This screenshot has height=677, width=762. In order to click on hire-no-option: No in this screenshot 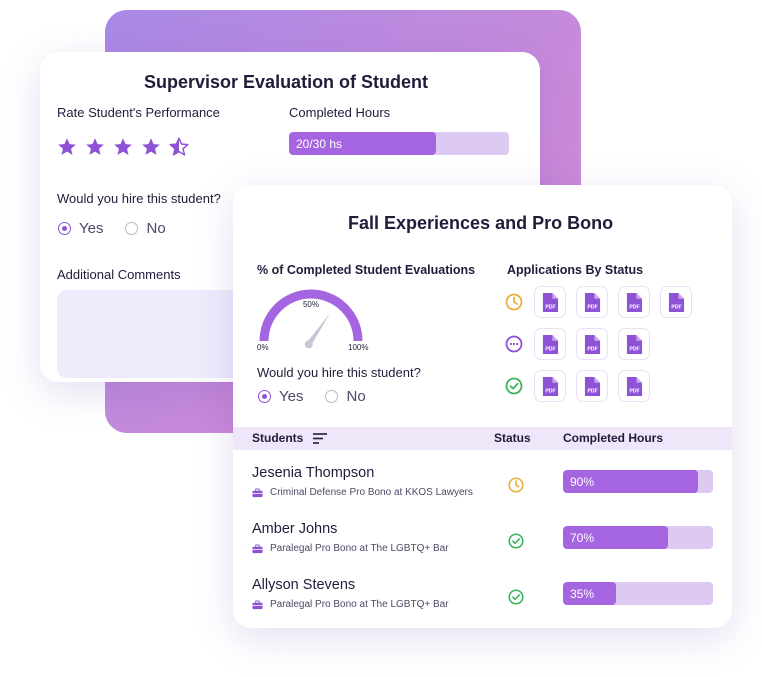, I will do `click(145, 228)`.